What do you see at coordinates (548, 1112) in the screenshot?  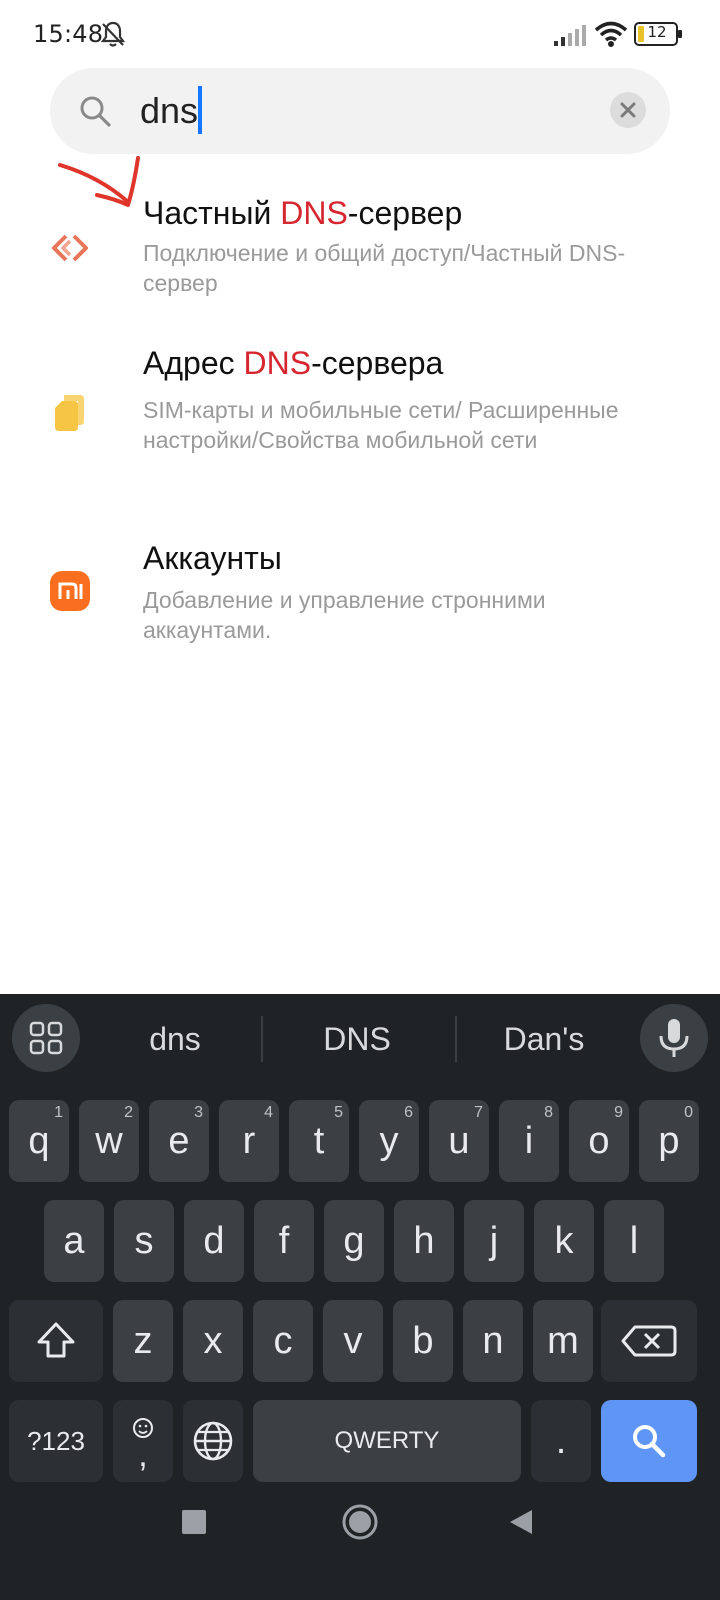 I see `key-hint: 8` at bounding box center [548, 1112].